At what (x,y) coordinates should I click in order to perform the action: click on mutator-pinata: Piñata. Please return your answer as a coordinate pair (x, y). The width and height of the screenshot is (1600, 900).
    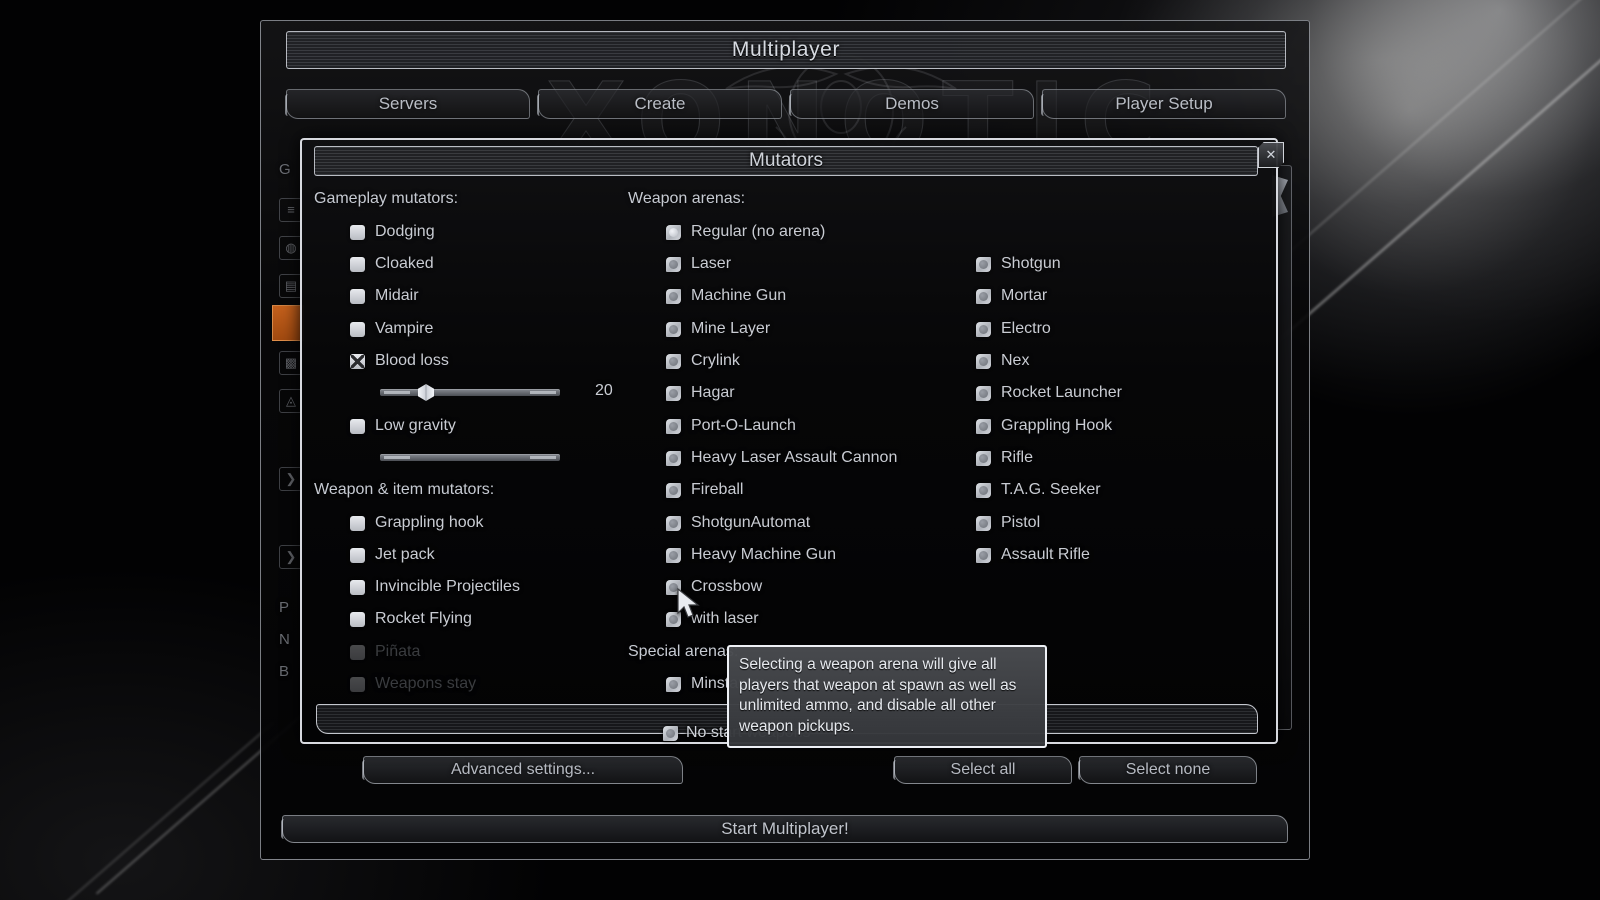
    Looking at the image, I should click on (385, 652).